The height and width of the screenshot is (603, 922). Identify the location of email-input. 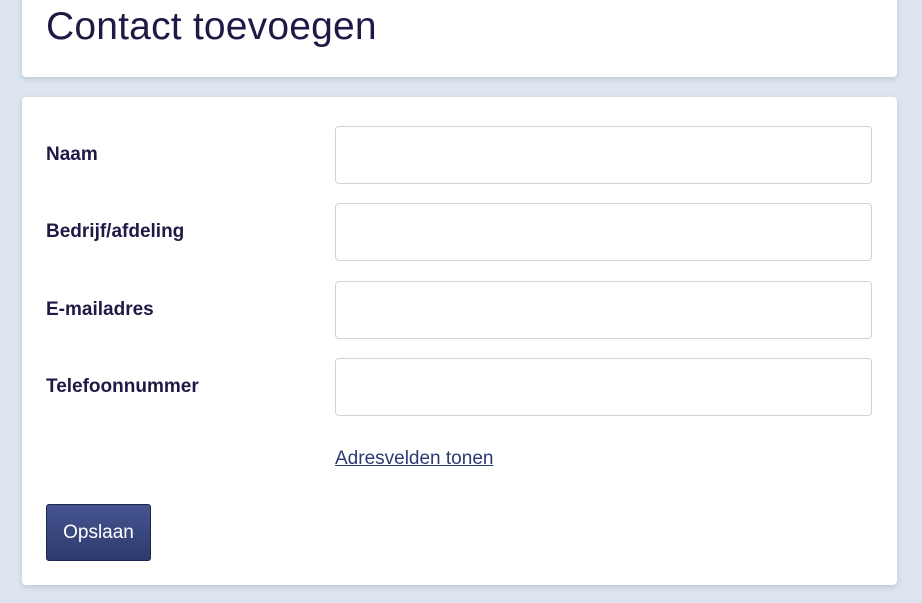
(603, 310).